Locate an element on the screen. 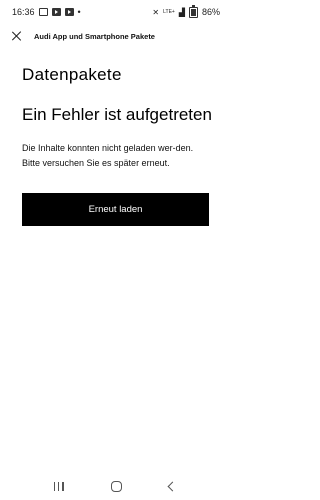  close-icon is located at coordinates (17, 36).